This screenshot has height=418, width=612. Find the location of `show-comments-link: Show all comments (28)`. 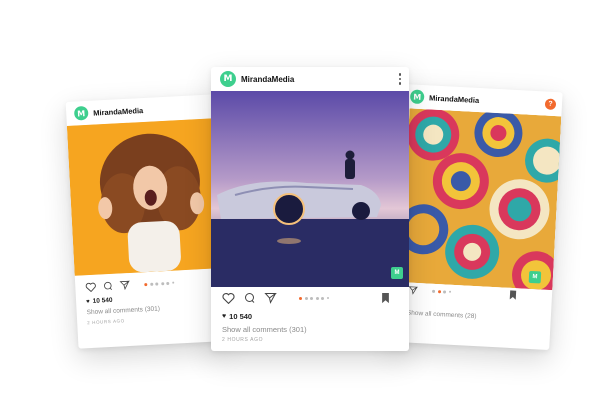

show-comments-link: Show all comments (28) is located at coordinates (442, 315).